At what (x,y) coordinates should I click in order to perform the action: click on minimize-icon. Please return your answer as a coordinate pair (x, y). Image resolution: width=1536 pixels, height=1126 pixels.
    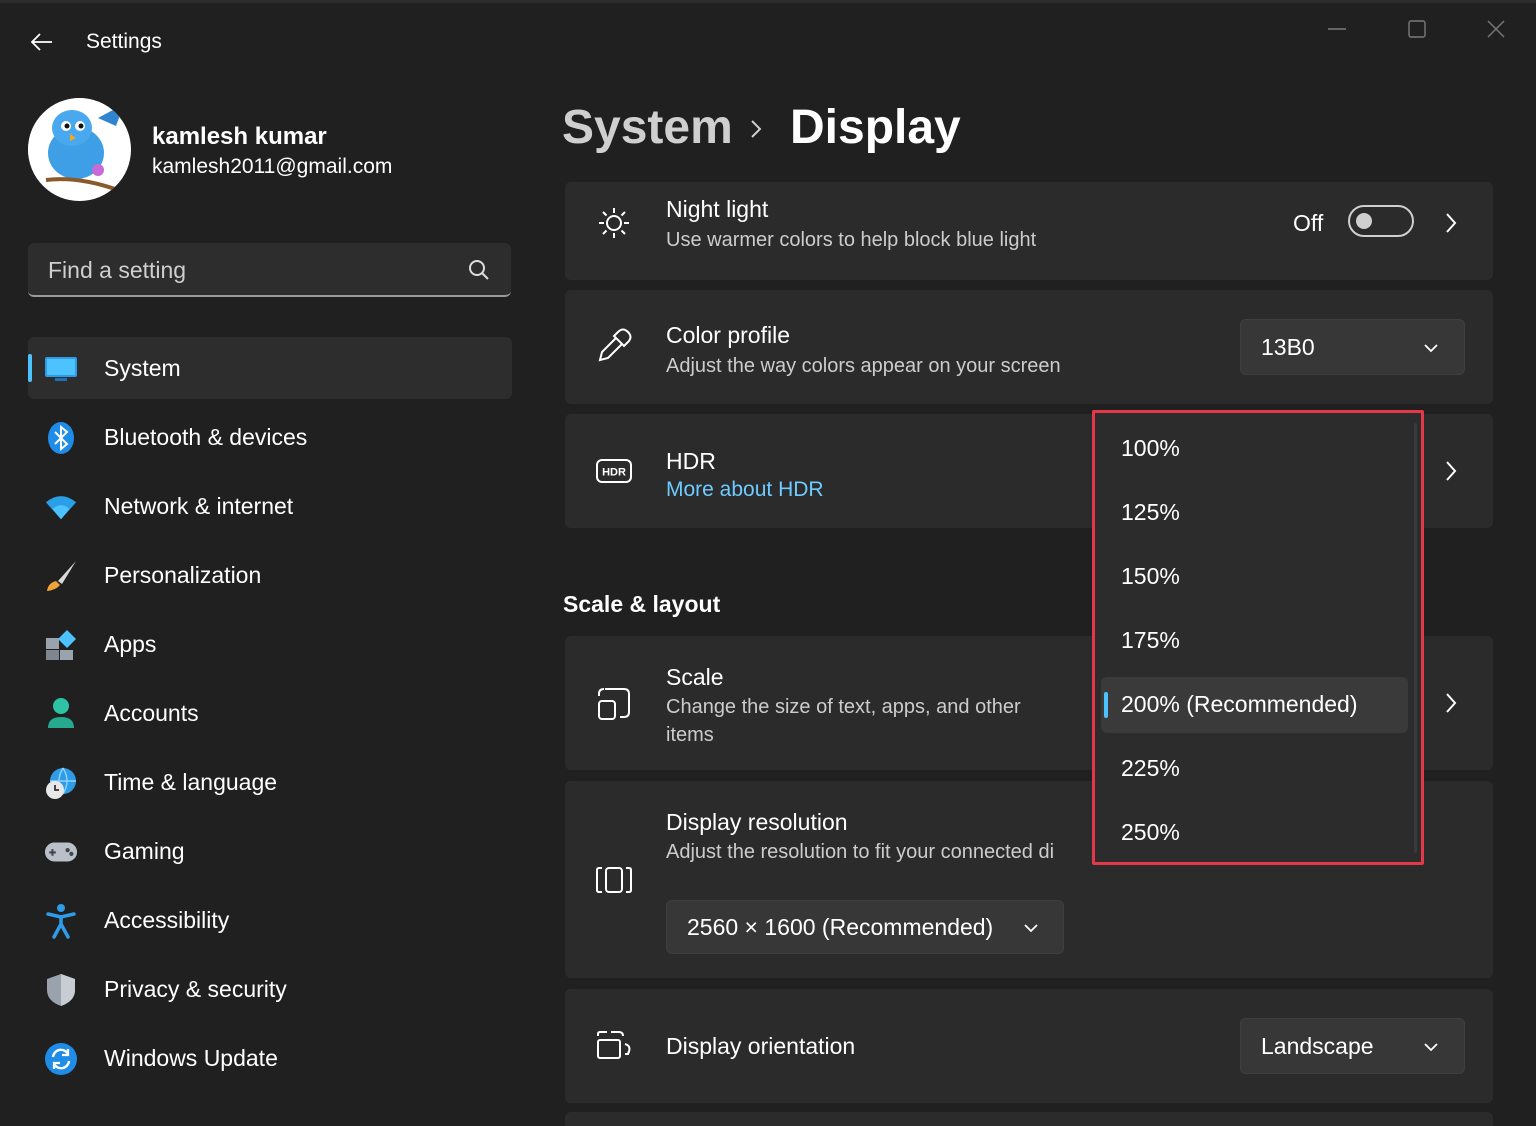
    Looking at the image, I should click on (1337, 29).